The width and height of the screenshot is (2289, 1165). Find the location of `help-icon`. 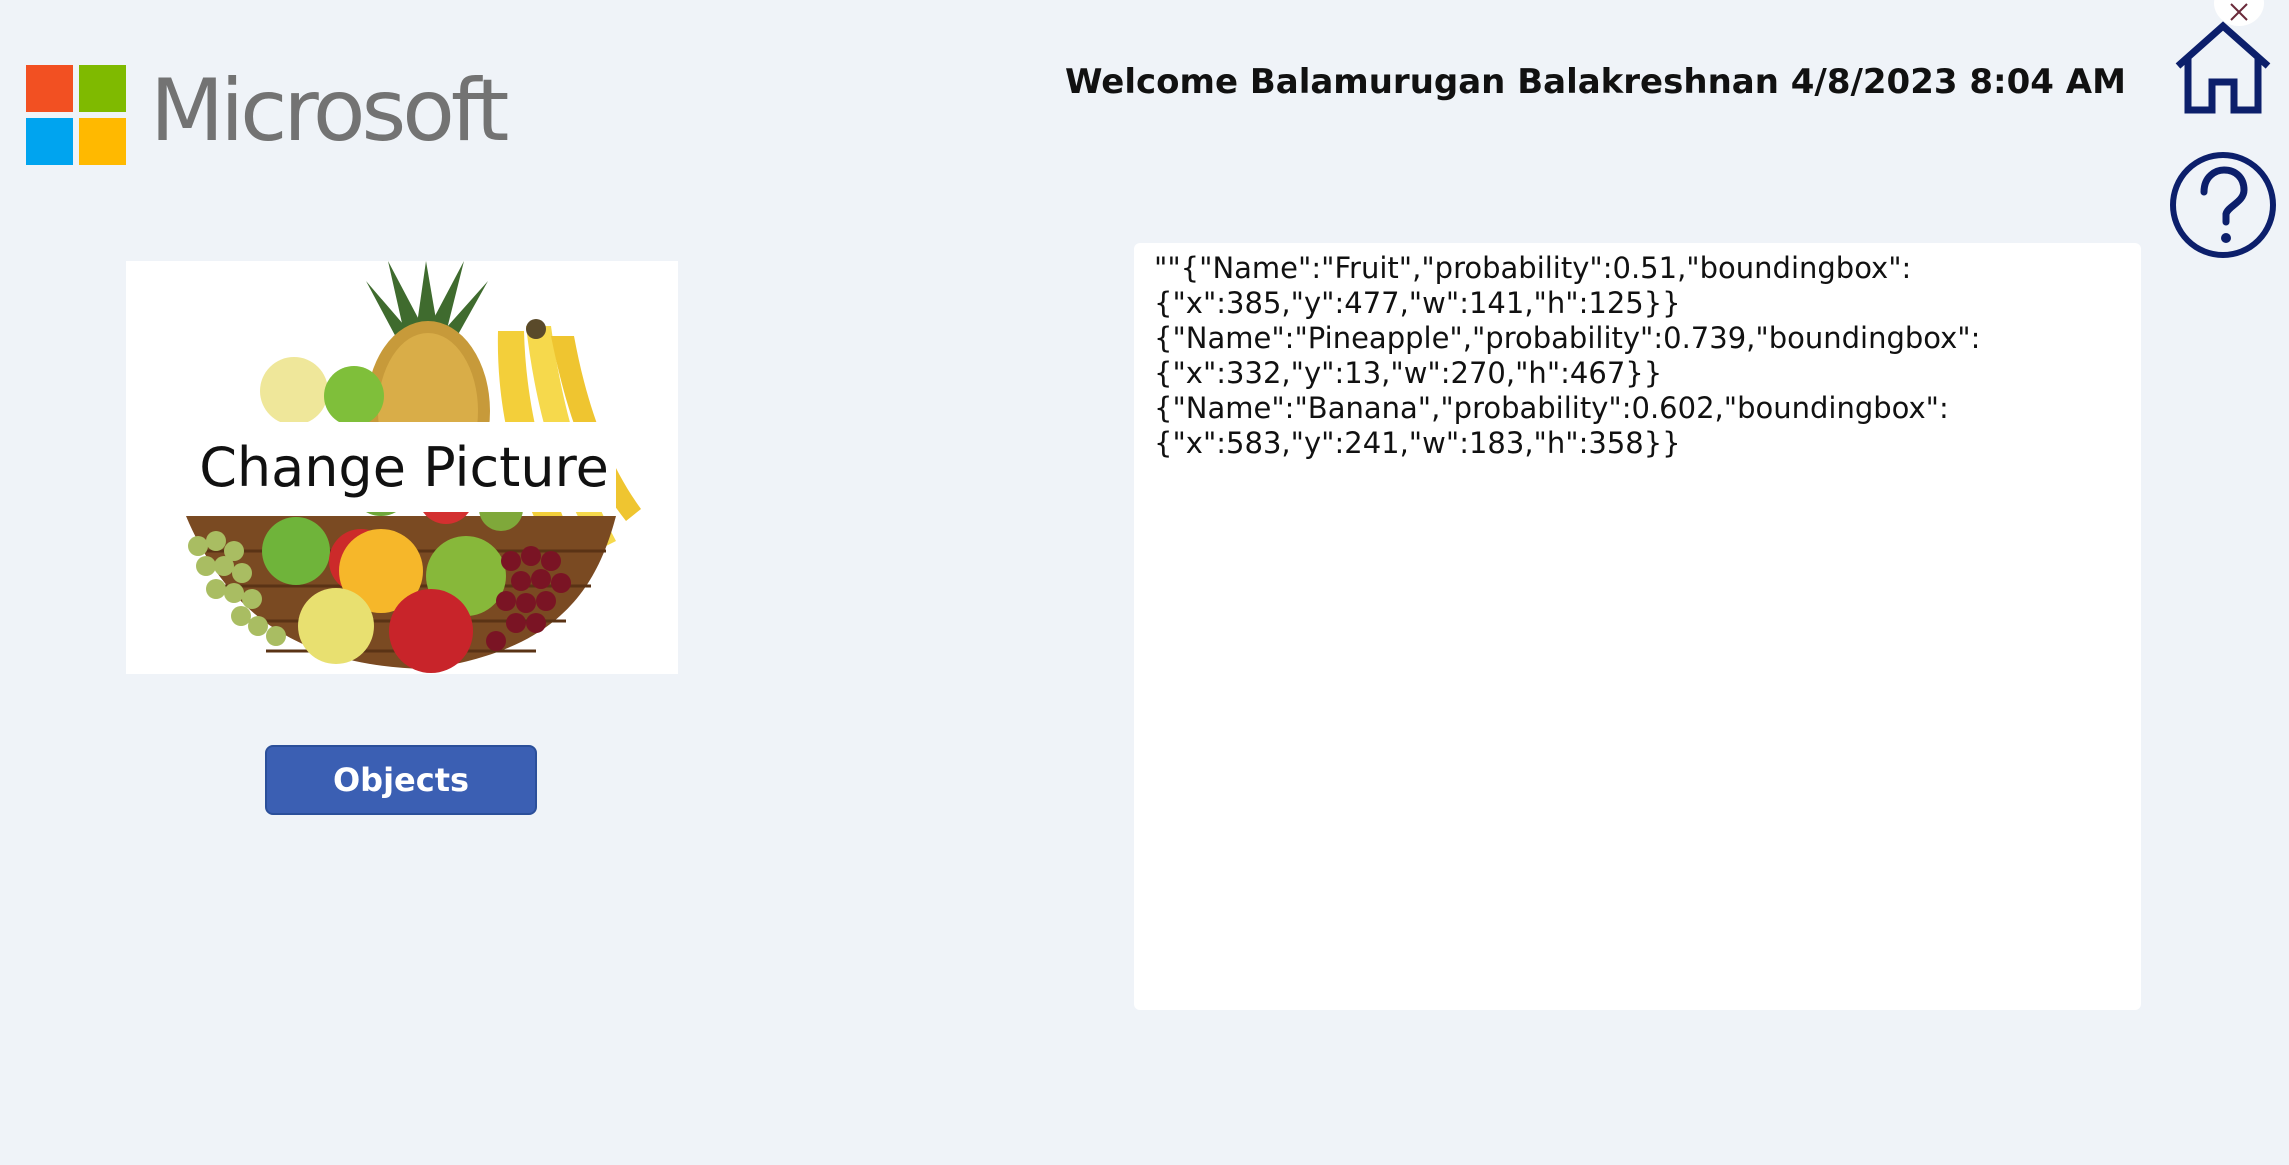

help-icon is located at coordinates (2223, 205).